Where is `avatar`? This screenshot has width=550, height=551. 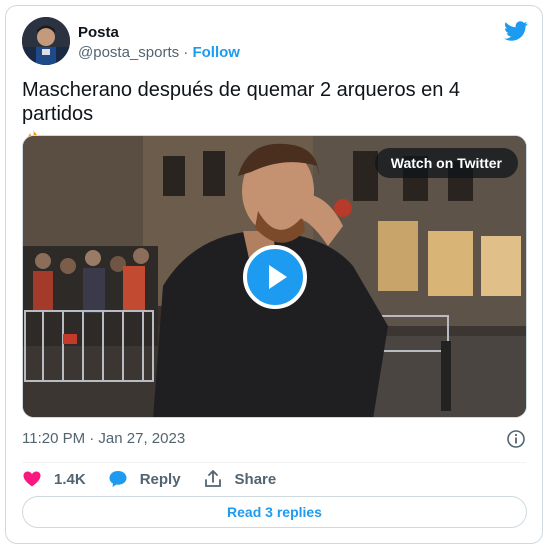 avatar is located at coordinates (46, 41).